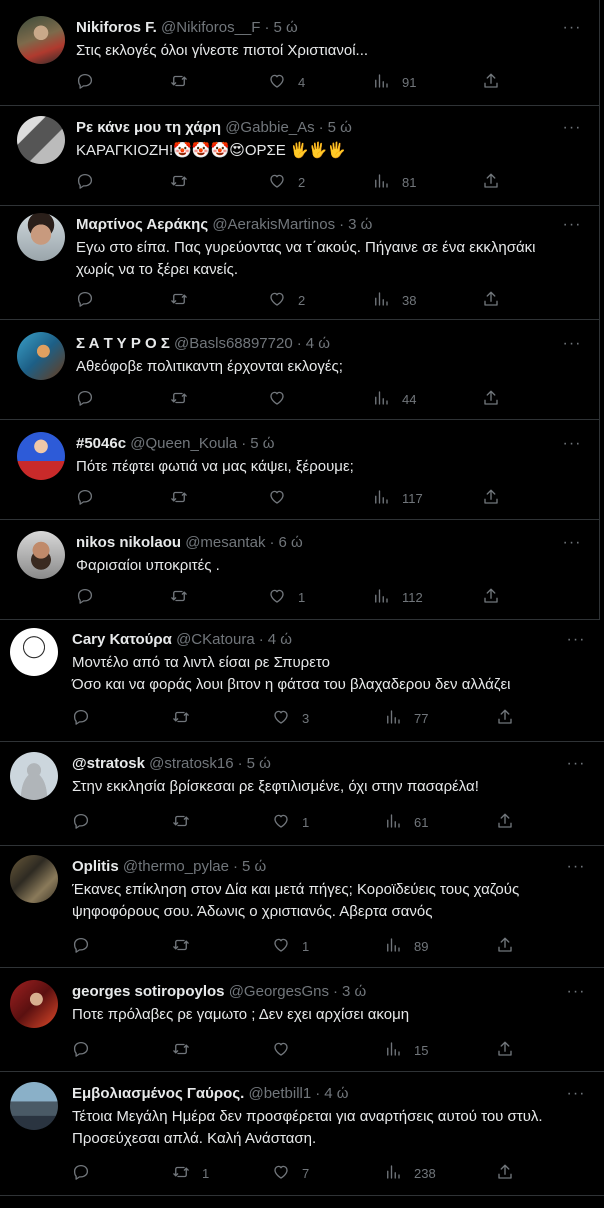 This screenshot has width=604, height=1208. Describe the element at coordinates (34, 1106) in the screenshot. I see `city-avatar` at that location.